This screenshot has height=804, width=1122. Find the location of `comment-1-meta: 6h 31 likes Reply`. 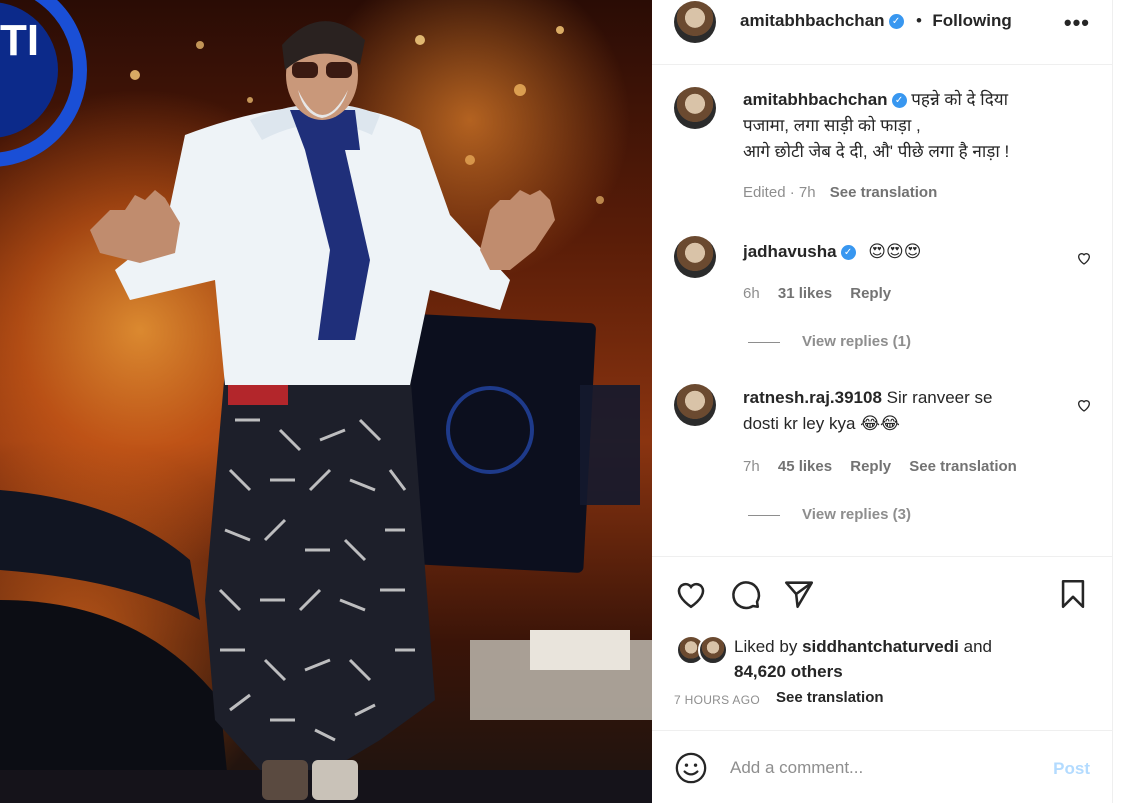

comment-1-meta: 6h 31 likes Reply is located at coordinates (817, 293).